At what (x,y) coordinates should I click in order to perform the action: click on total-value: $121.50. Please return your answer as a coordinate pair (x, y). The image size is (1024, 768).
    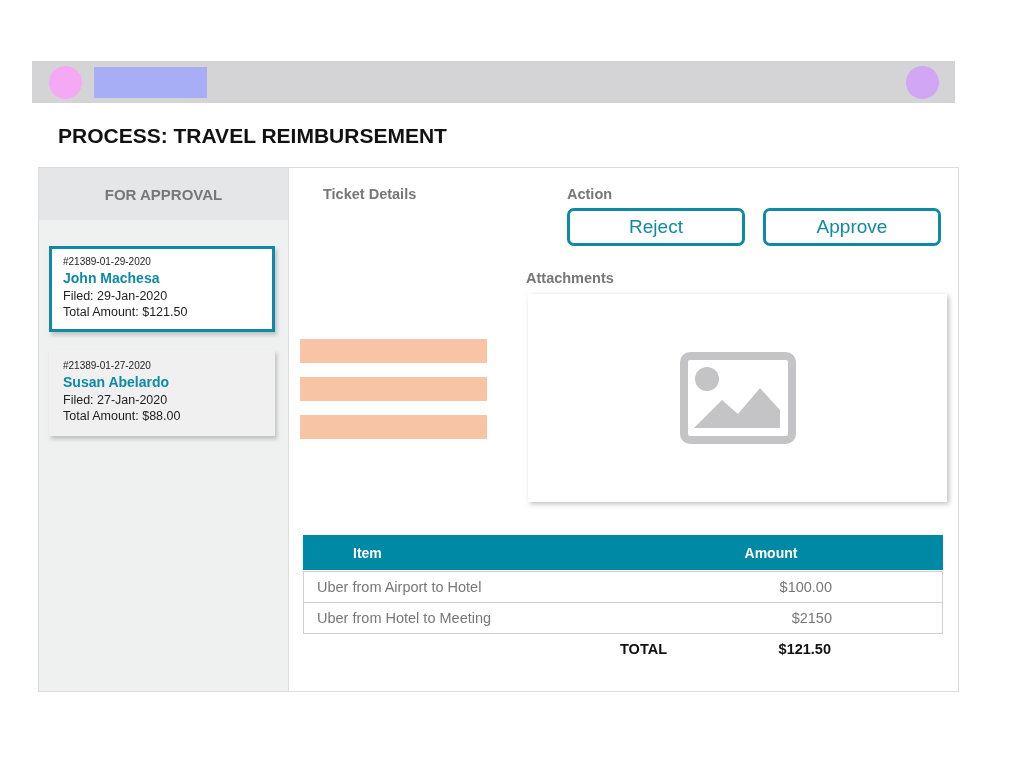
    Looking at the image, I should click on (804, 649).